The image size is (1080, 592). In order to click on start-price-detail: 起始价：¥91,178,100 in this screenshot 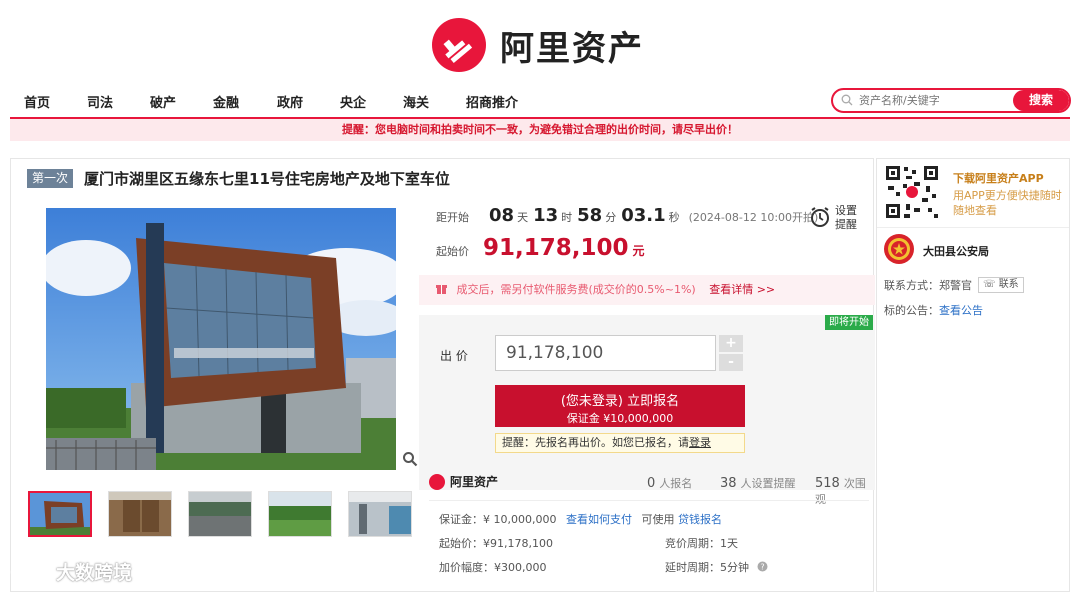, I will do `click(496, 543)`.